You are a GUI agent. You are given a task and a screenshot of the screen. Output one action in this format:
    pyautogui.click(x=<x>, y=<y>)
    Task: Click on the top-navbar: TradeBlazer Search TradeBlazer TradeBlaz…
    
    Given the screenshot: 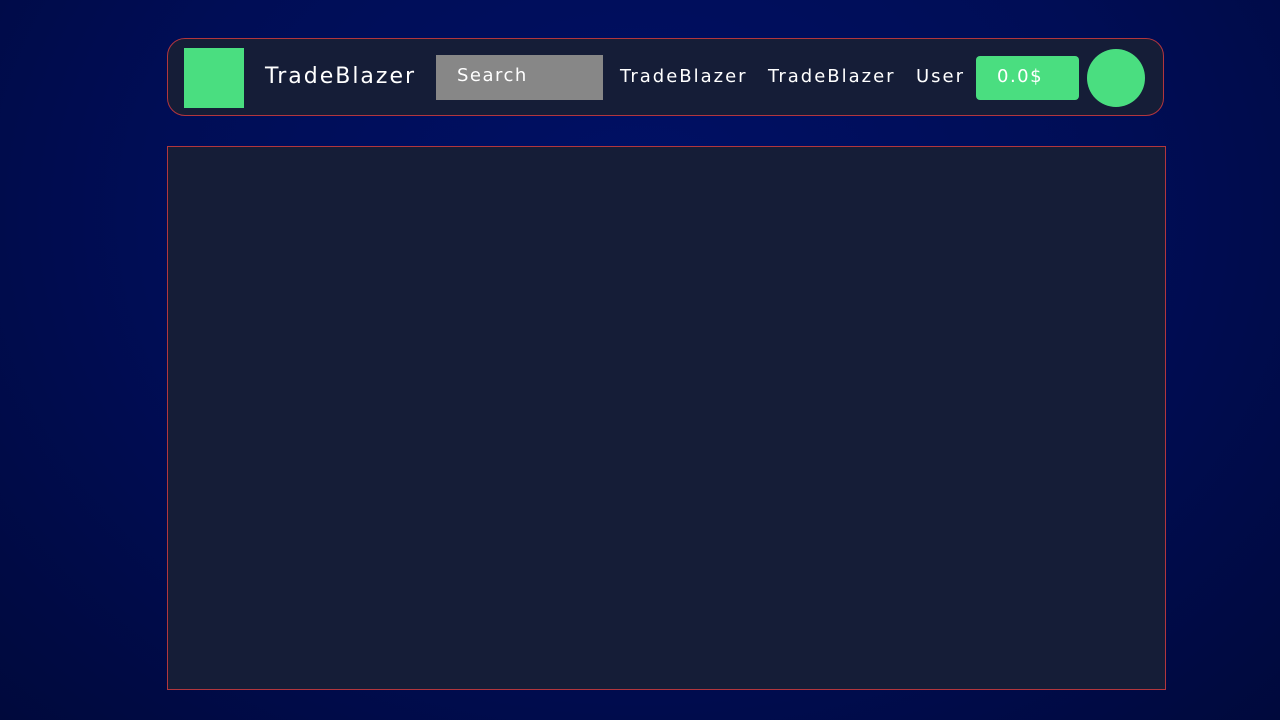 What is the action you would take?
    pyautogui.click(x=665, y=77)
    